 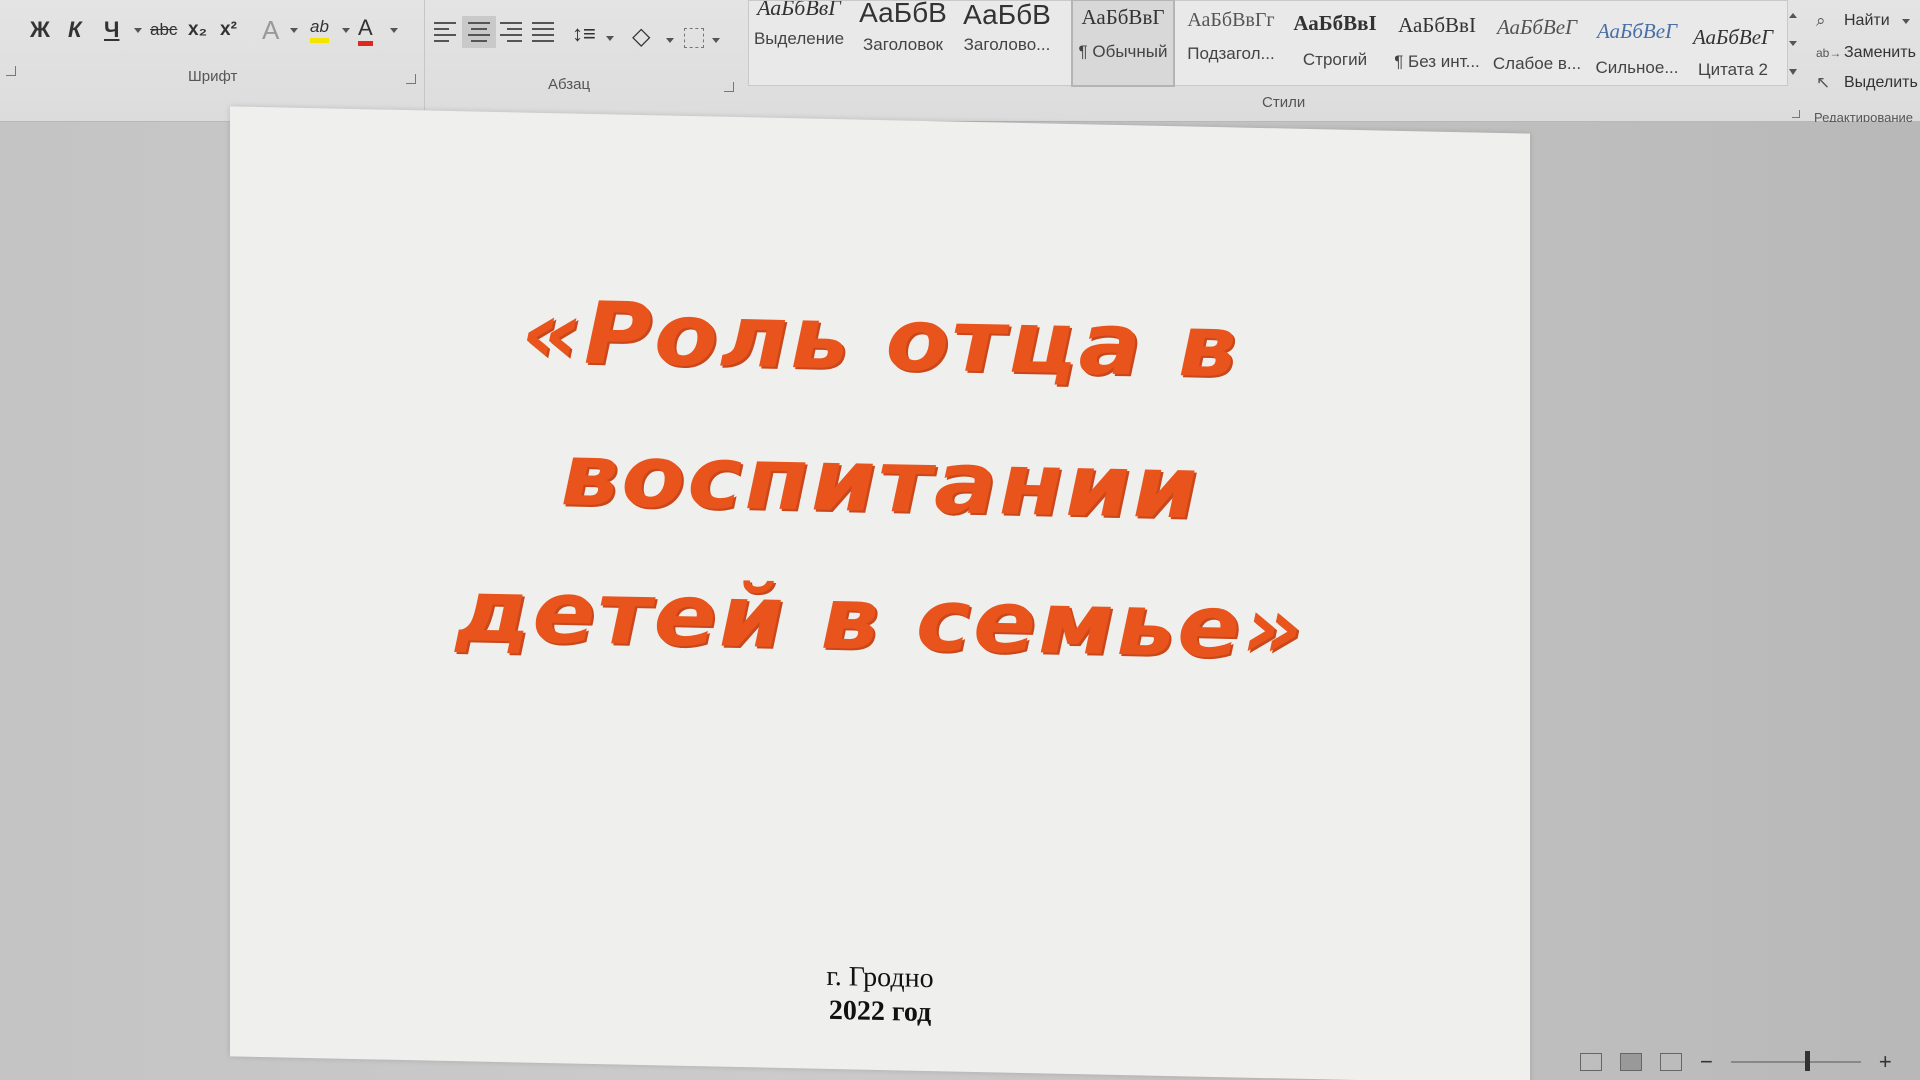 I want to click on find-button: ⌕ Найти, so click(x=1863, y=21).